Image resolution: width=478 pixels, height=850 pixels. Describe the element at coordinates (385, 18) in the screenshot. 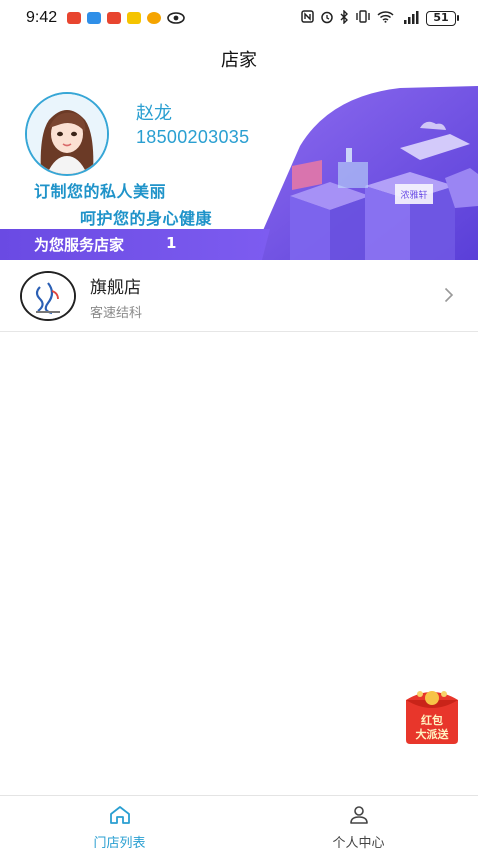

I see `wifi-icon` at that location.